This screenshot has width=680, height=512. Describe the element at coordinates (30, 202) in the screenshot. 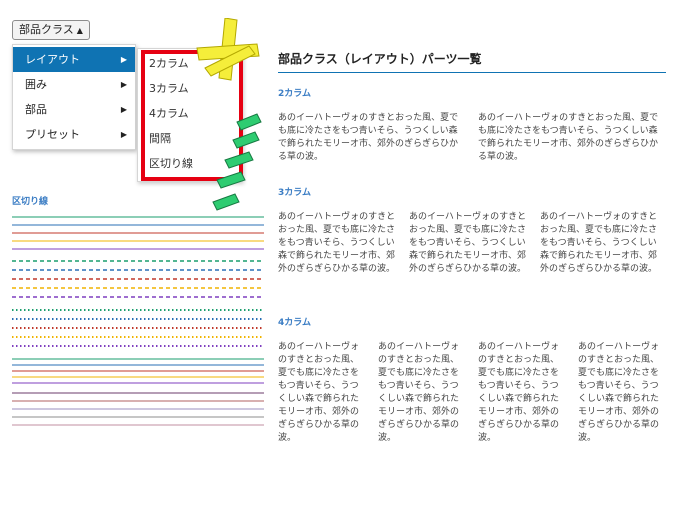

I see `separator-heading: 区切り線` at that location.